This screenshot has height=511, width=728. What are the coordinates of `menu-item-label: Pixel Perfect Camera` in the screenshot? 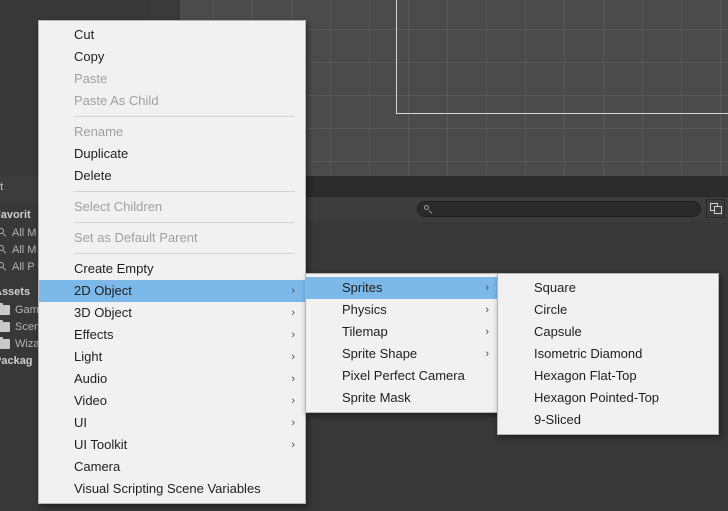 It's located at (403, 375).